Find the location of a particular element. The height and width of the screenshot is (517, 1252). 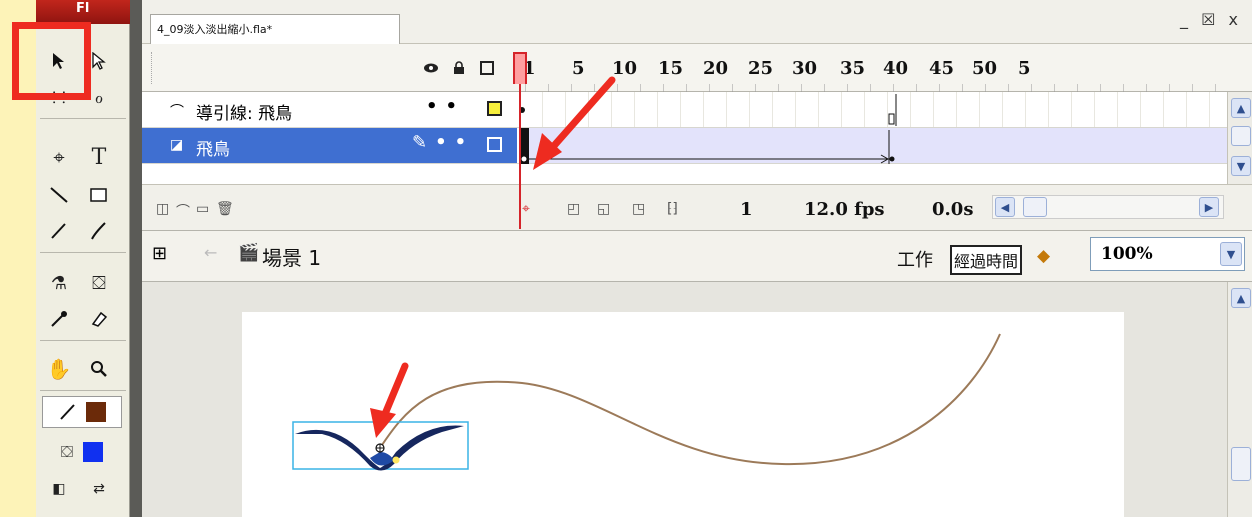

scroll-down-icon: ▼ is located at coordinates (1241, 166).